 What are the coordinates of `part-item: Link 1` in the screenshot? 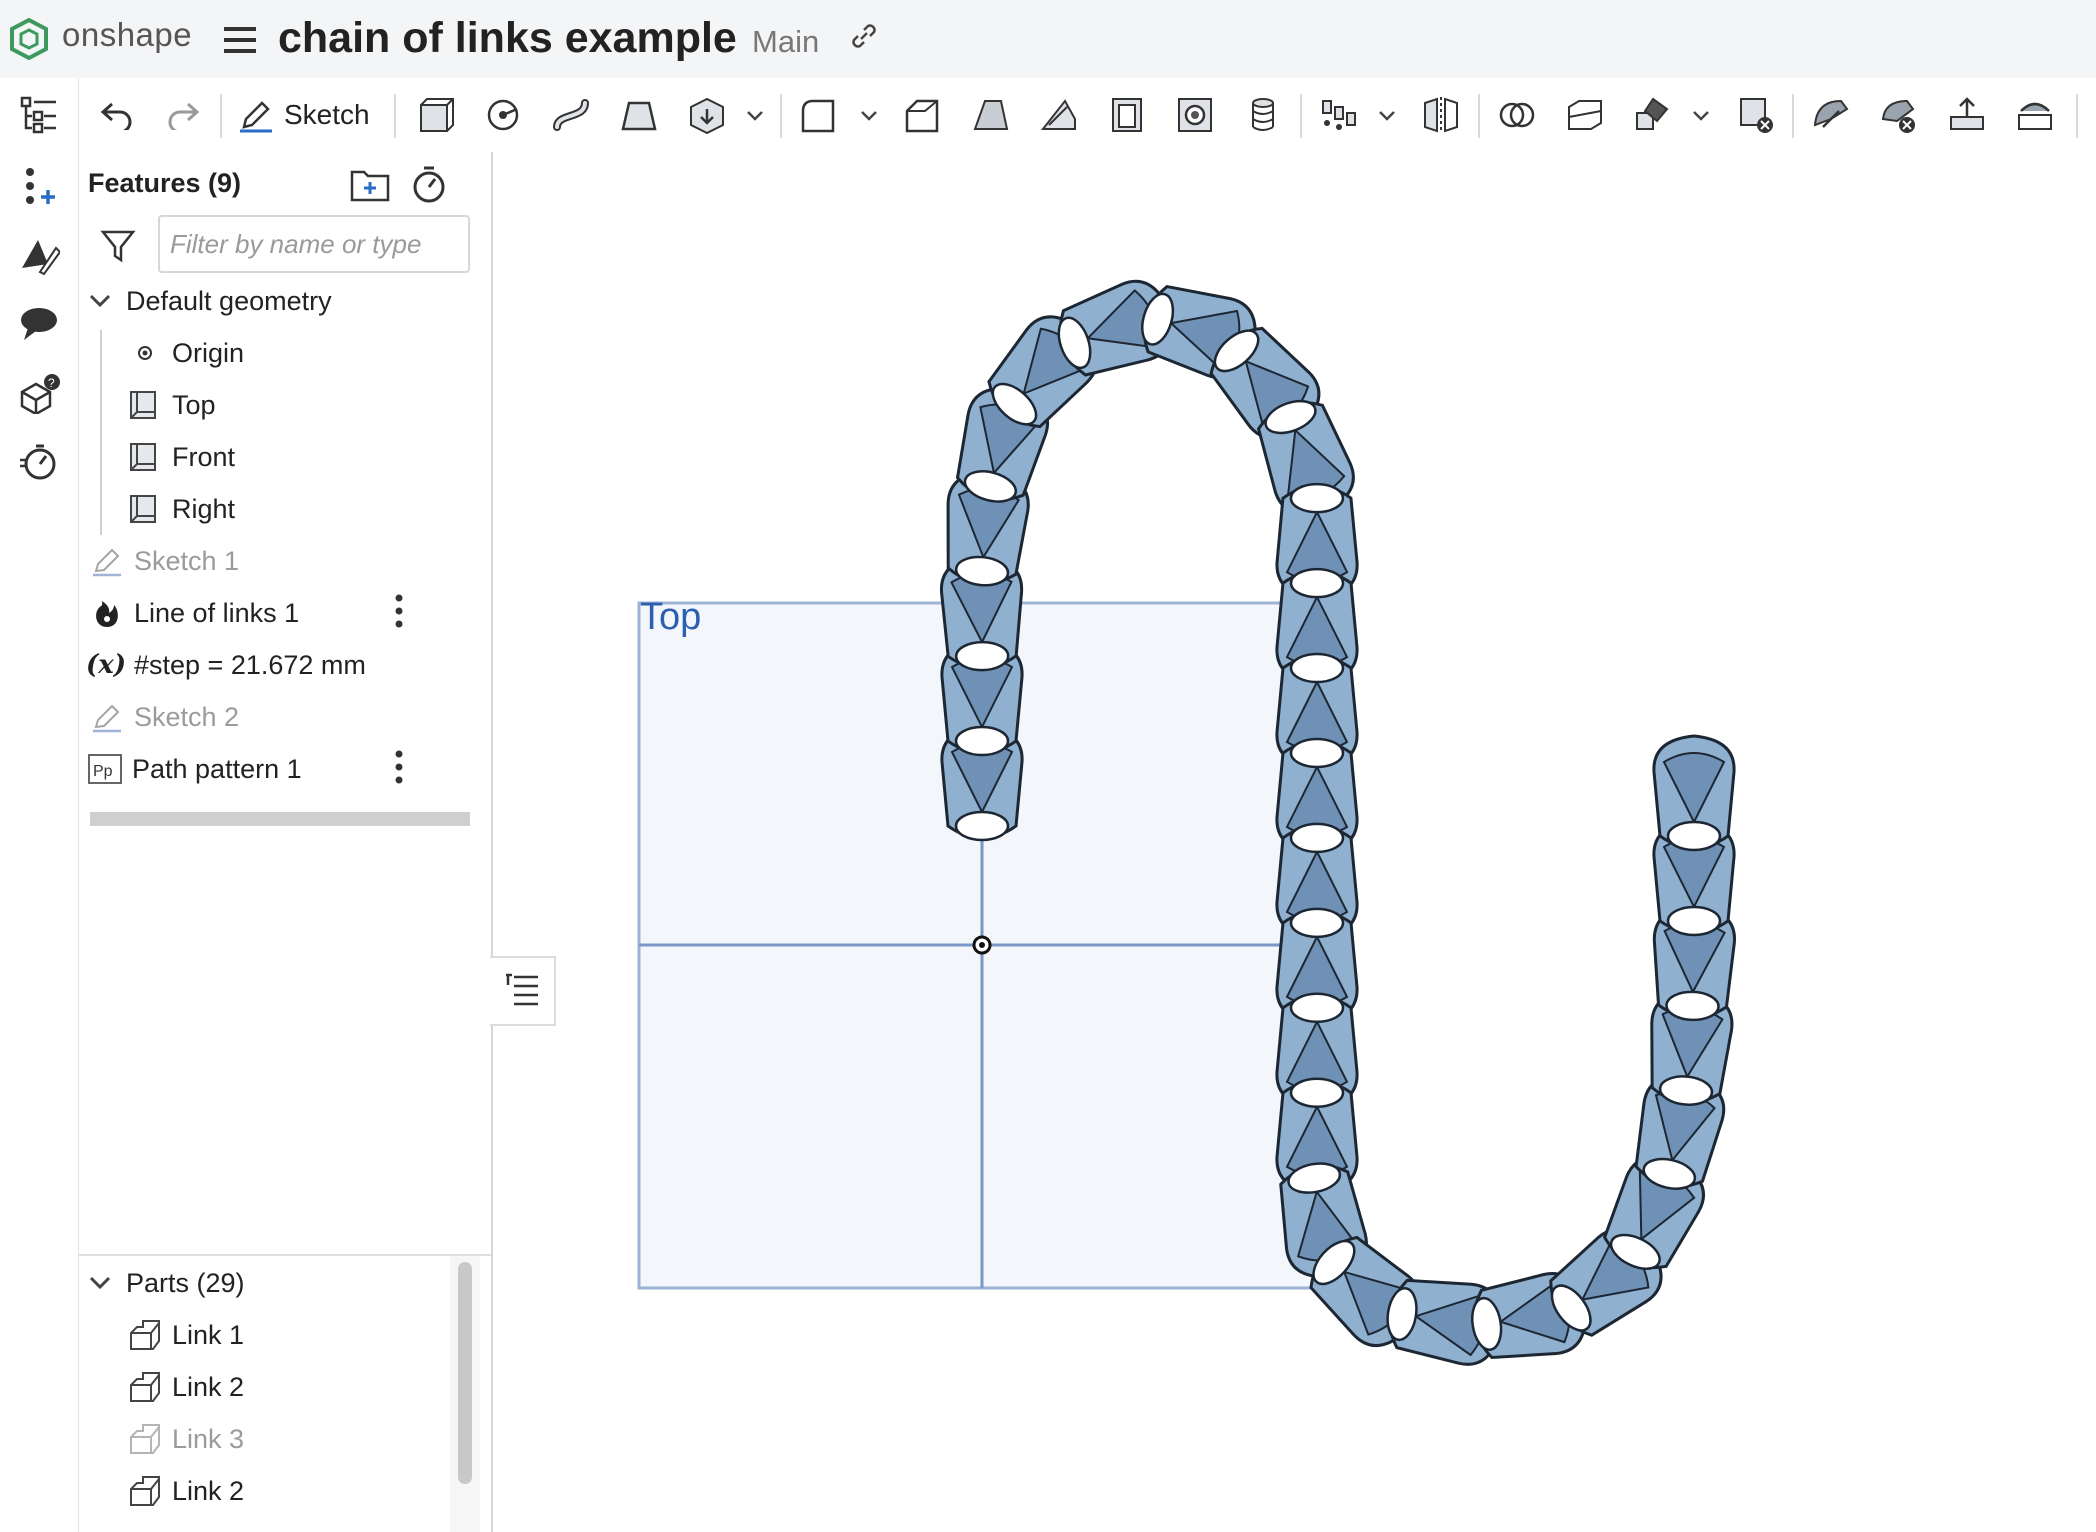 It's located at (186, 1335).